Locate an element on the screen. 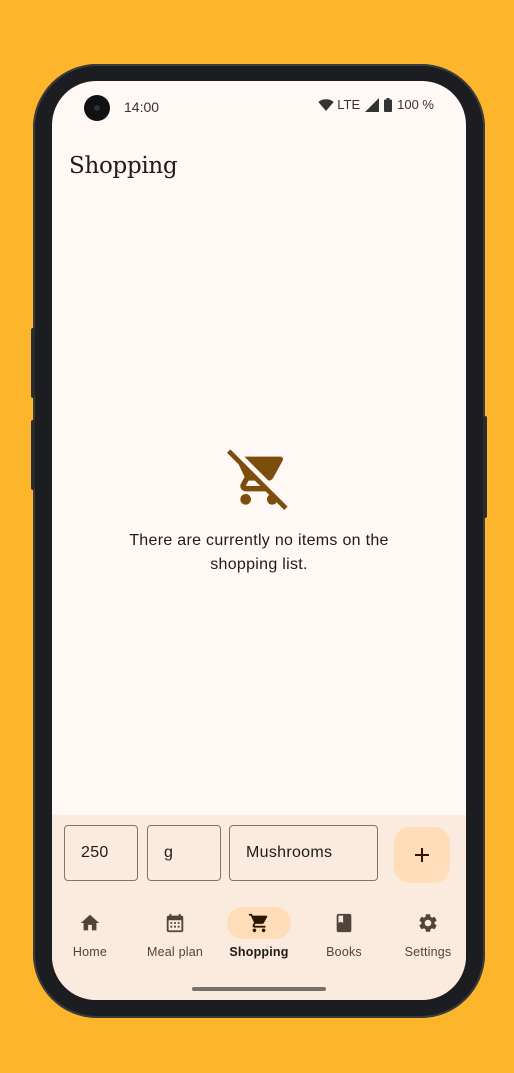  bottom-navigation: Home Meal plan Shopping Books Settings is located at coordinates (259, 947).